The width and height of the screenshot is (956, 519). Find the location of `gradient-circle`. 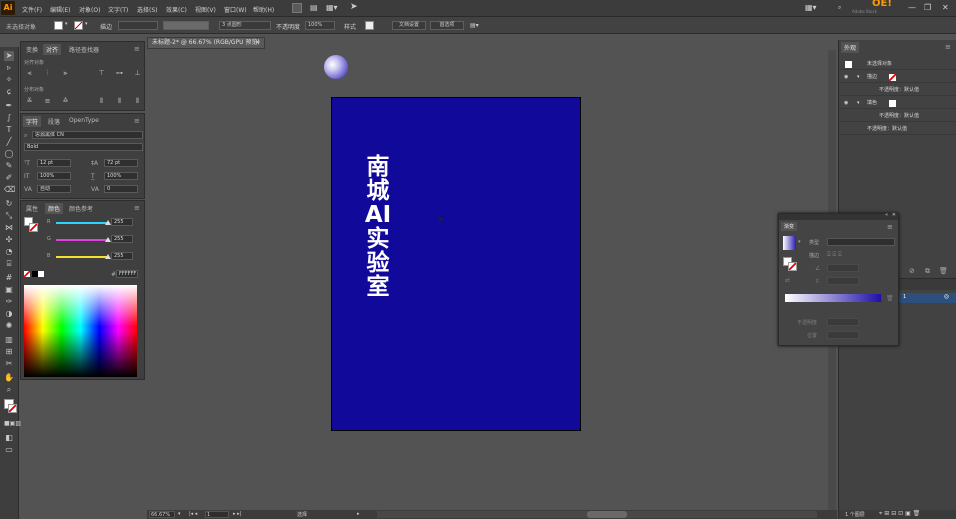

gradient-circle is located at coordinates (336, 67).